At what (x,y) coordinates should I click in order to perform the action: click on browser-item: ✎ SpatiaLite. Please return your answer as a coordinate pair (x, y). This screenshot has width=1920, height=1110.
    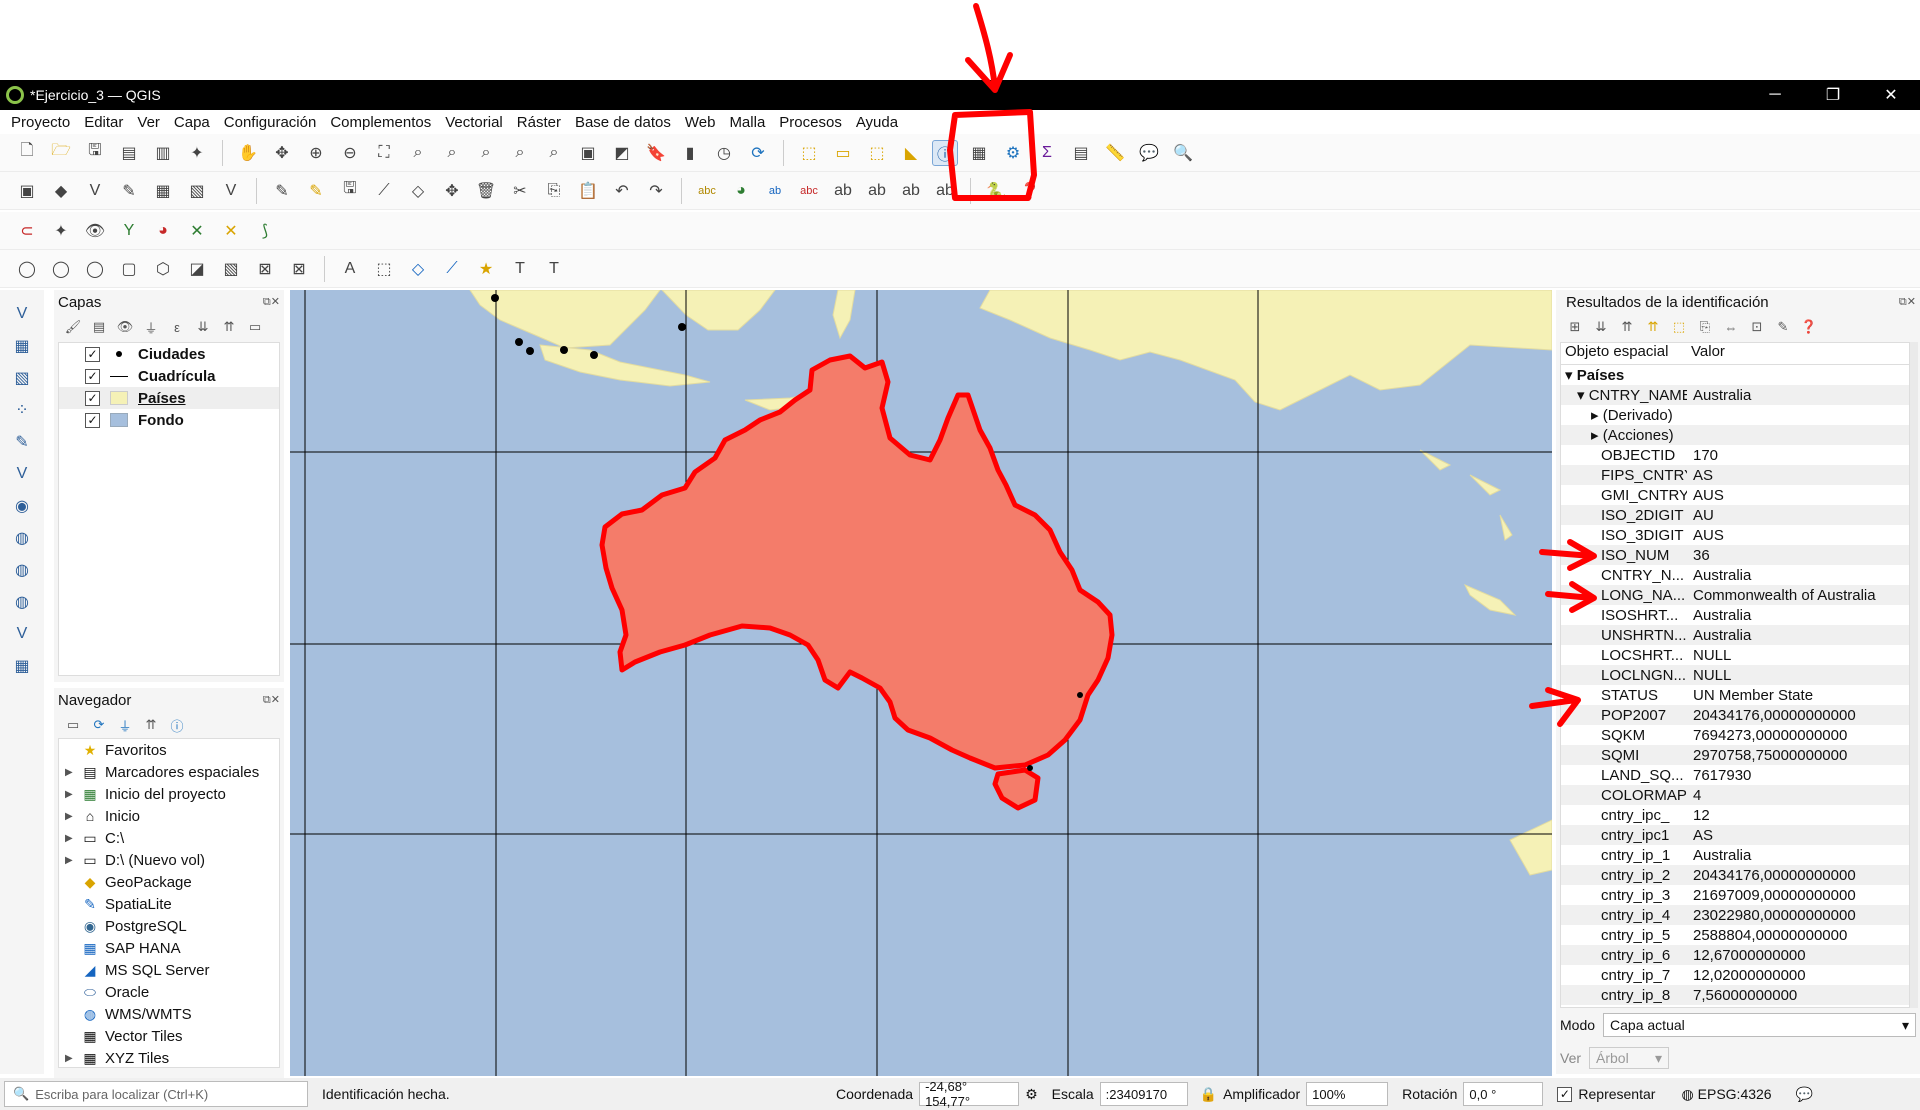
    Looking at the image, I should click on (169, 904).